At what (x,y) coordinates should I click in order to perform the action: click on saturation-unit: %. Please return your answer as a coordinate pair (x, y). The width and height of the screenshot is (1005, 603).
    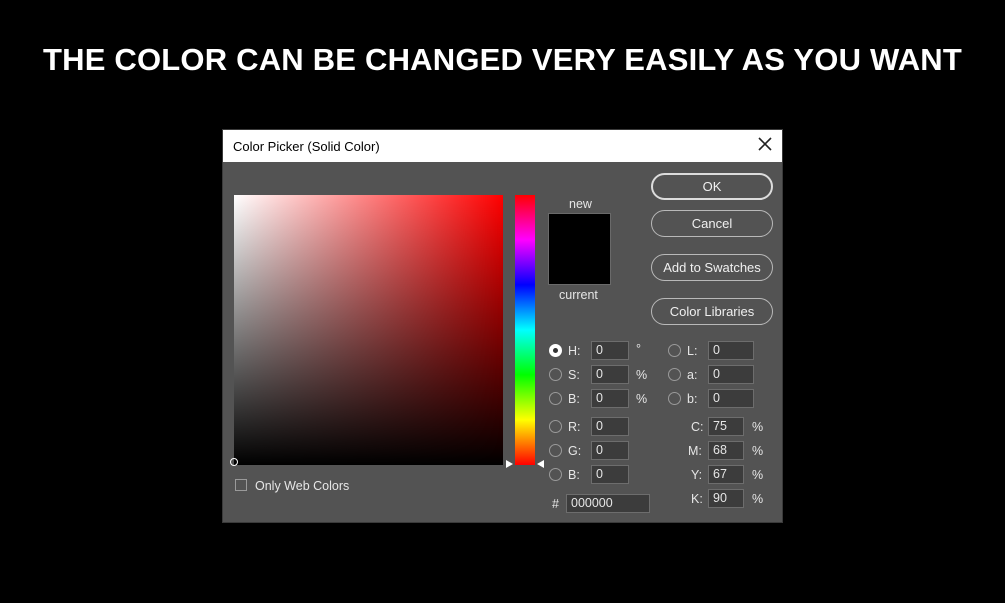
    Looking at the image, I should click on (642, 375).